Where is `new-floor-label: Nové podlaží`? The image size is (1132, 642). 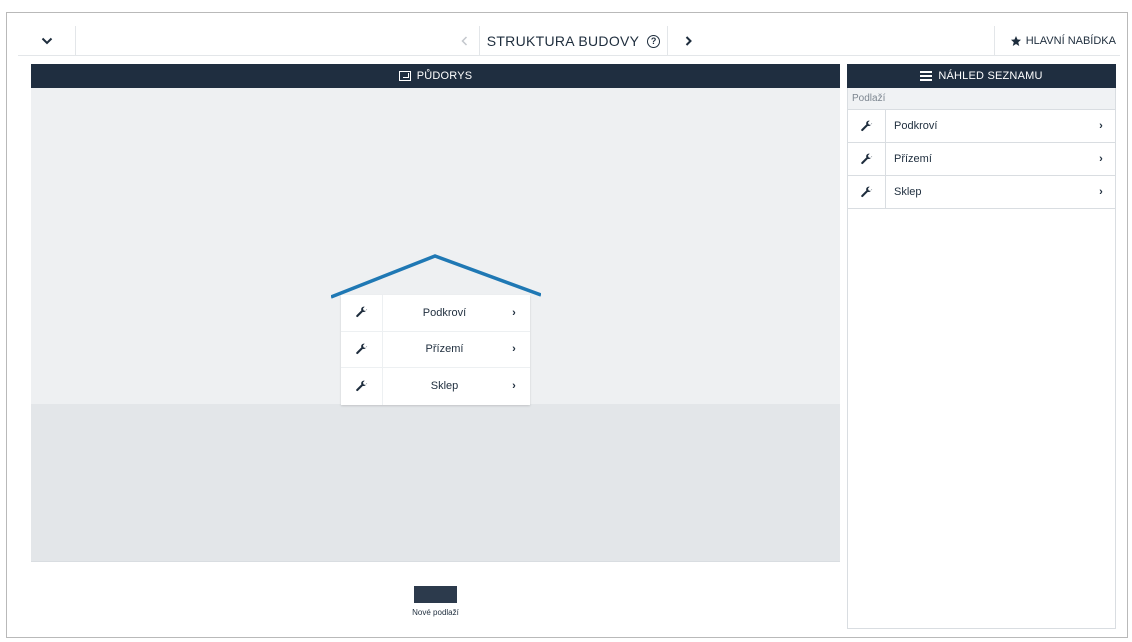
new-floor-label: Nové podlaží is located at coordinates (435, 612).